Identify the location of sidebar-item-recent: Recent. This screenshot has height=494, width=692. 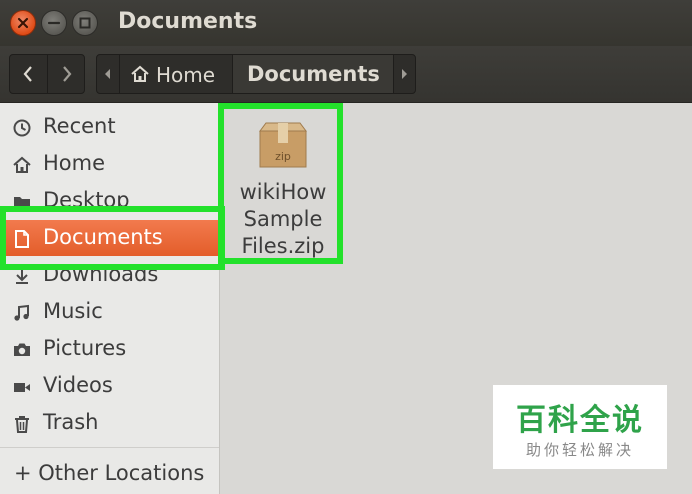
(109, 127).